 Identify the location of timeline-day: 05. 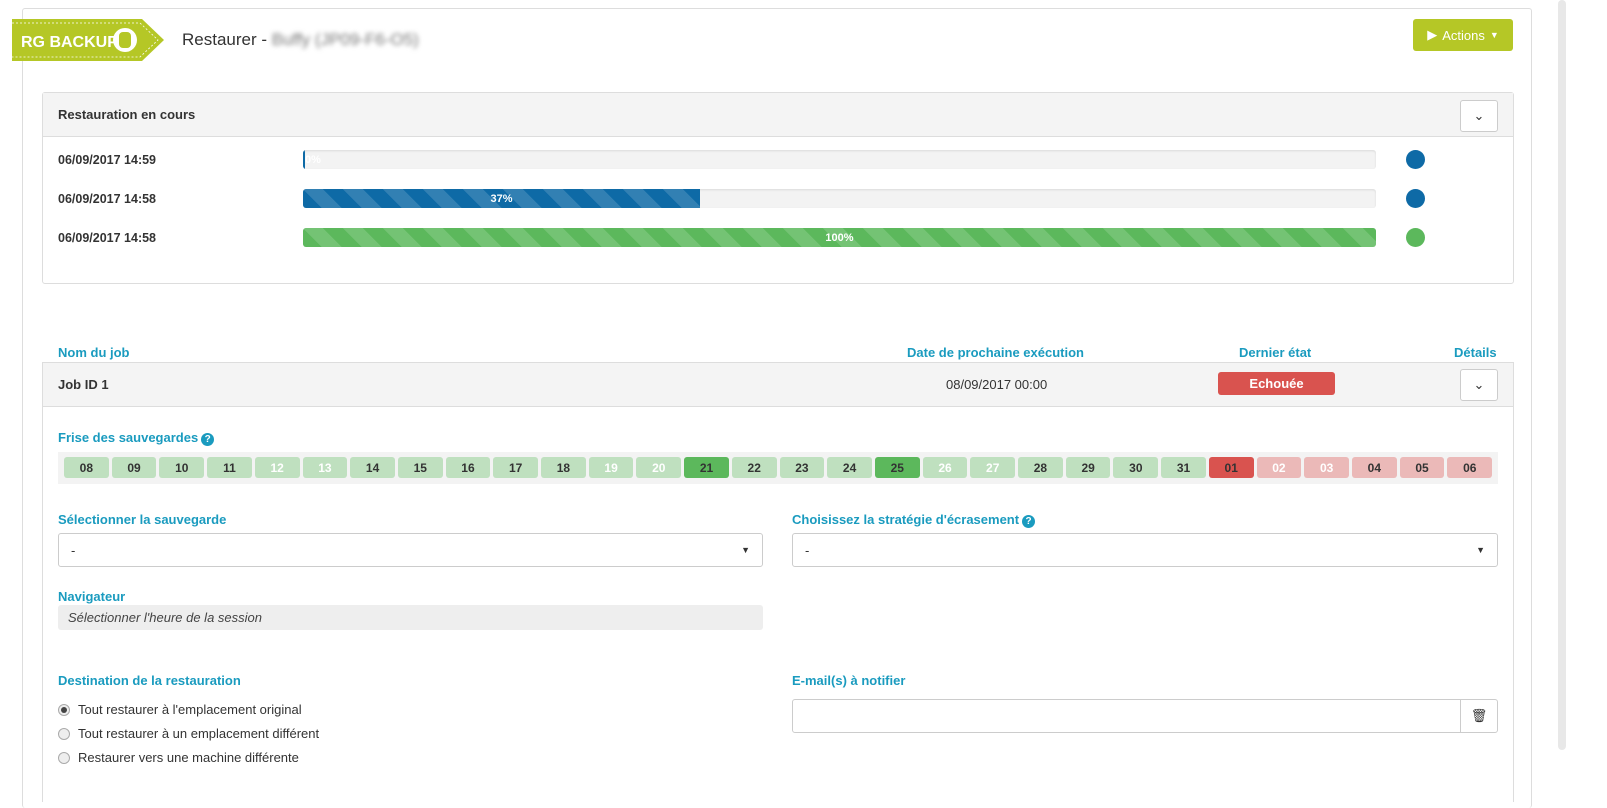
(1422, 467).